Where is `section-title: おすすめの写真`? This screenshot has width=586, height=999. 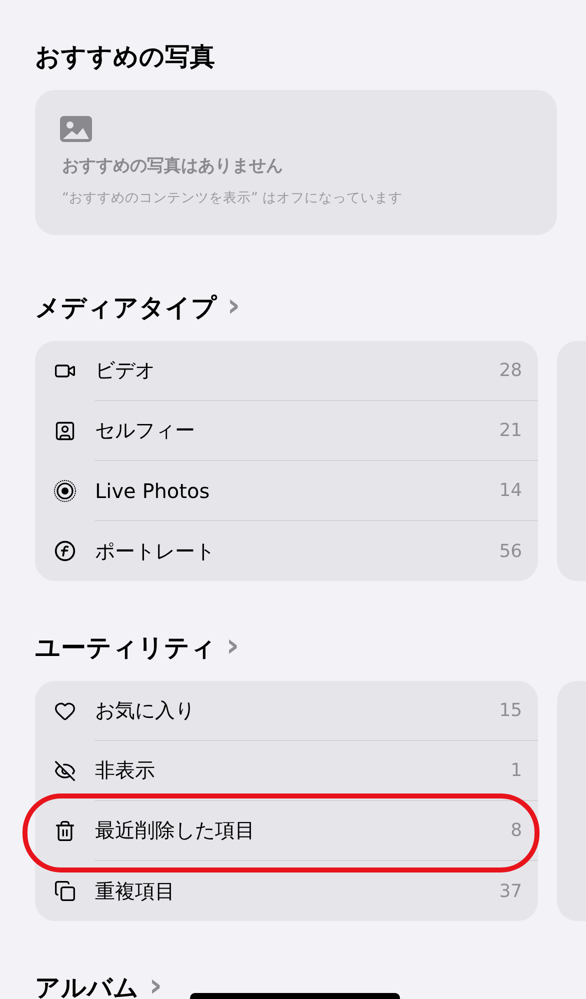 section-title: おすすめの写真 is located at coordinates (125, 56).